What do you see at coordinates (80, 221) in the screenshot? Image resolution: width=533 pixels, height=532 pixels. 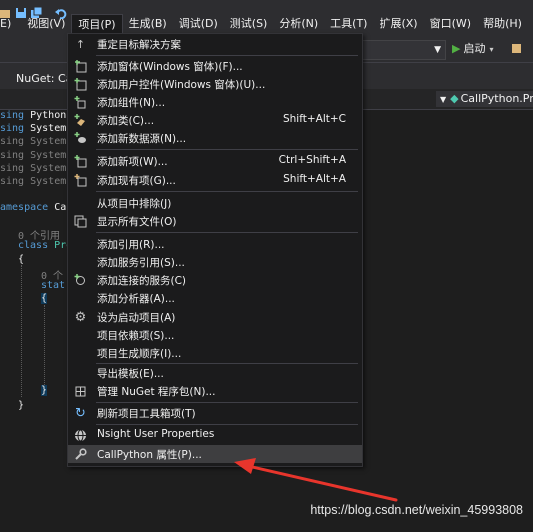 I see `show-all-files-icon` at bounding box center [80, 221].